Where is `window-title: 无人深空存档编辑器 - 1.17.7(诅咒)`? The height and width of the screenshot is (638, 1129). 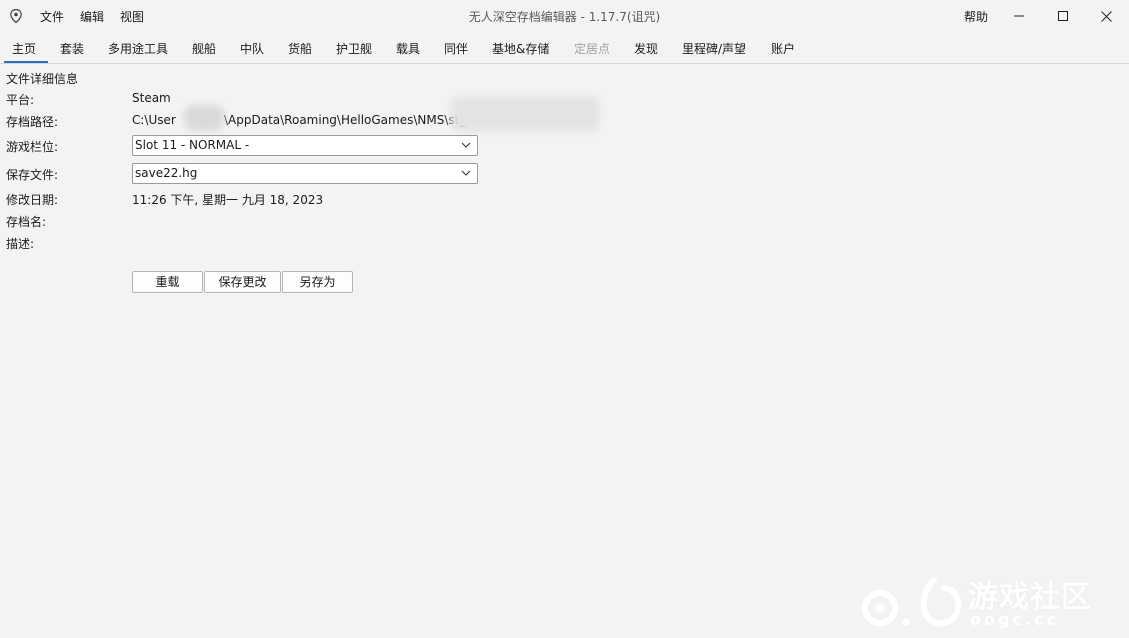
window-title: 无人深空存档编辑器 - 1.17.7(诅咒) is located at coordinates (564, 17).